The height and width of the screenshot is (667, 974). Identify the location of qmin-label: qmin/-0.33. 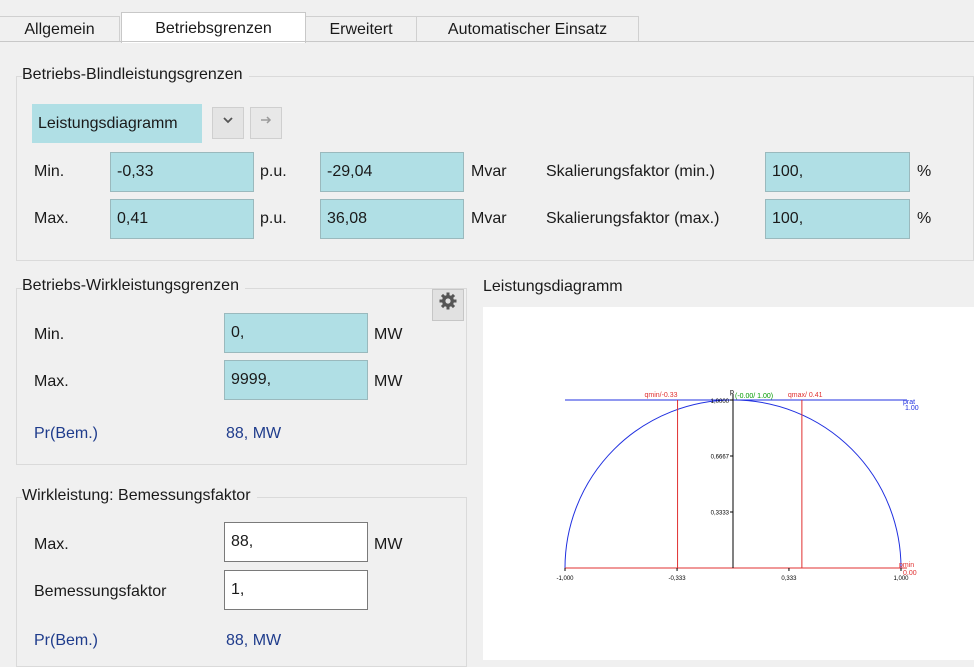
(660, 395).